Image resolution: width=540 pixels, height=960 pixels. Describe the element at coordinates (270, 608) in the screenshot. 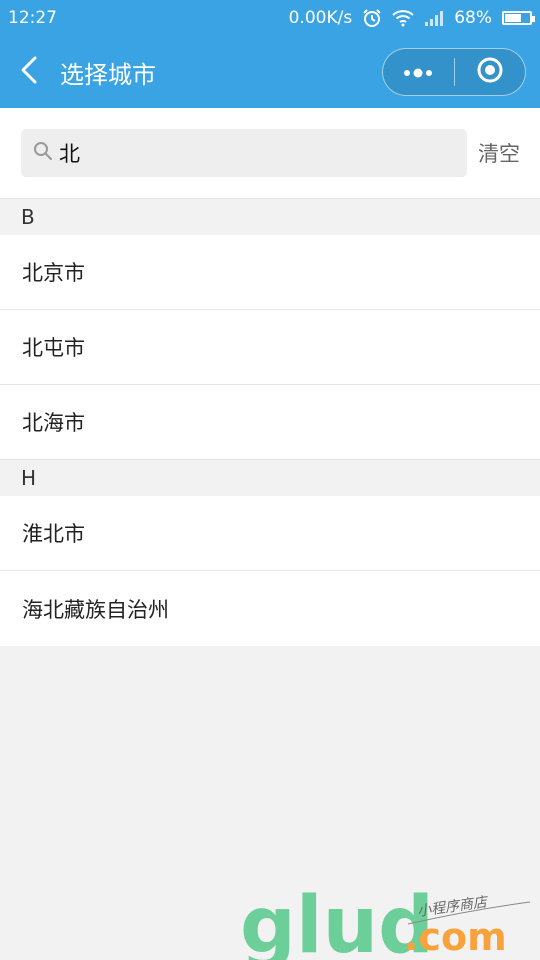

I see `city-row: 海北藏族自治州` at that location.